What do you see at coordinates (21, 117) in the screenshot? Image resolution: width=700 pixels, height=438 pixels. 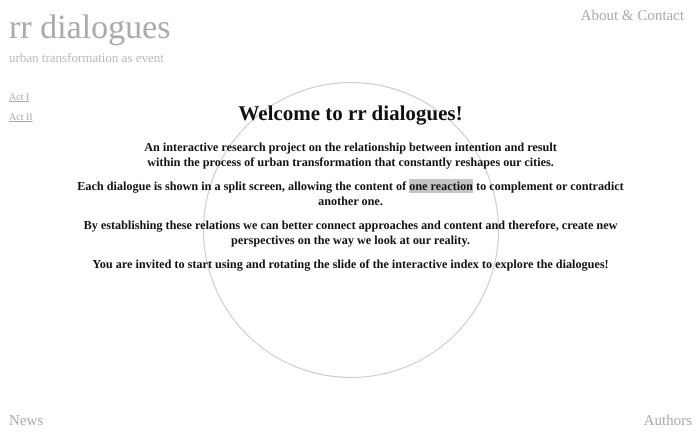 I see `act-link: Act II` at bounding box center [21, 117].